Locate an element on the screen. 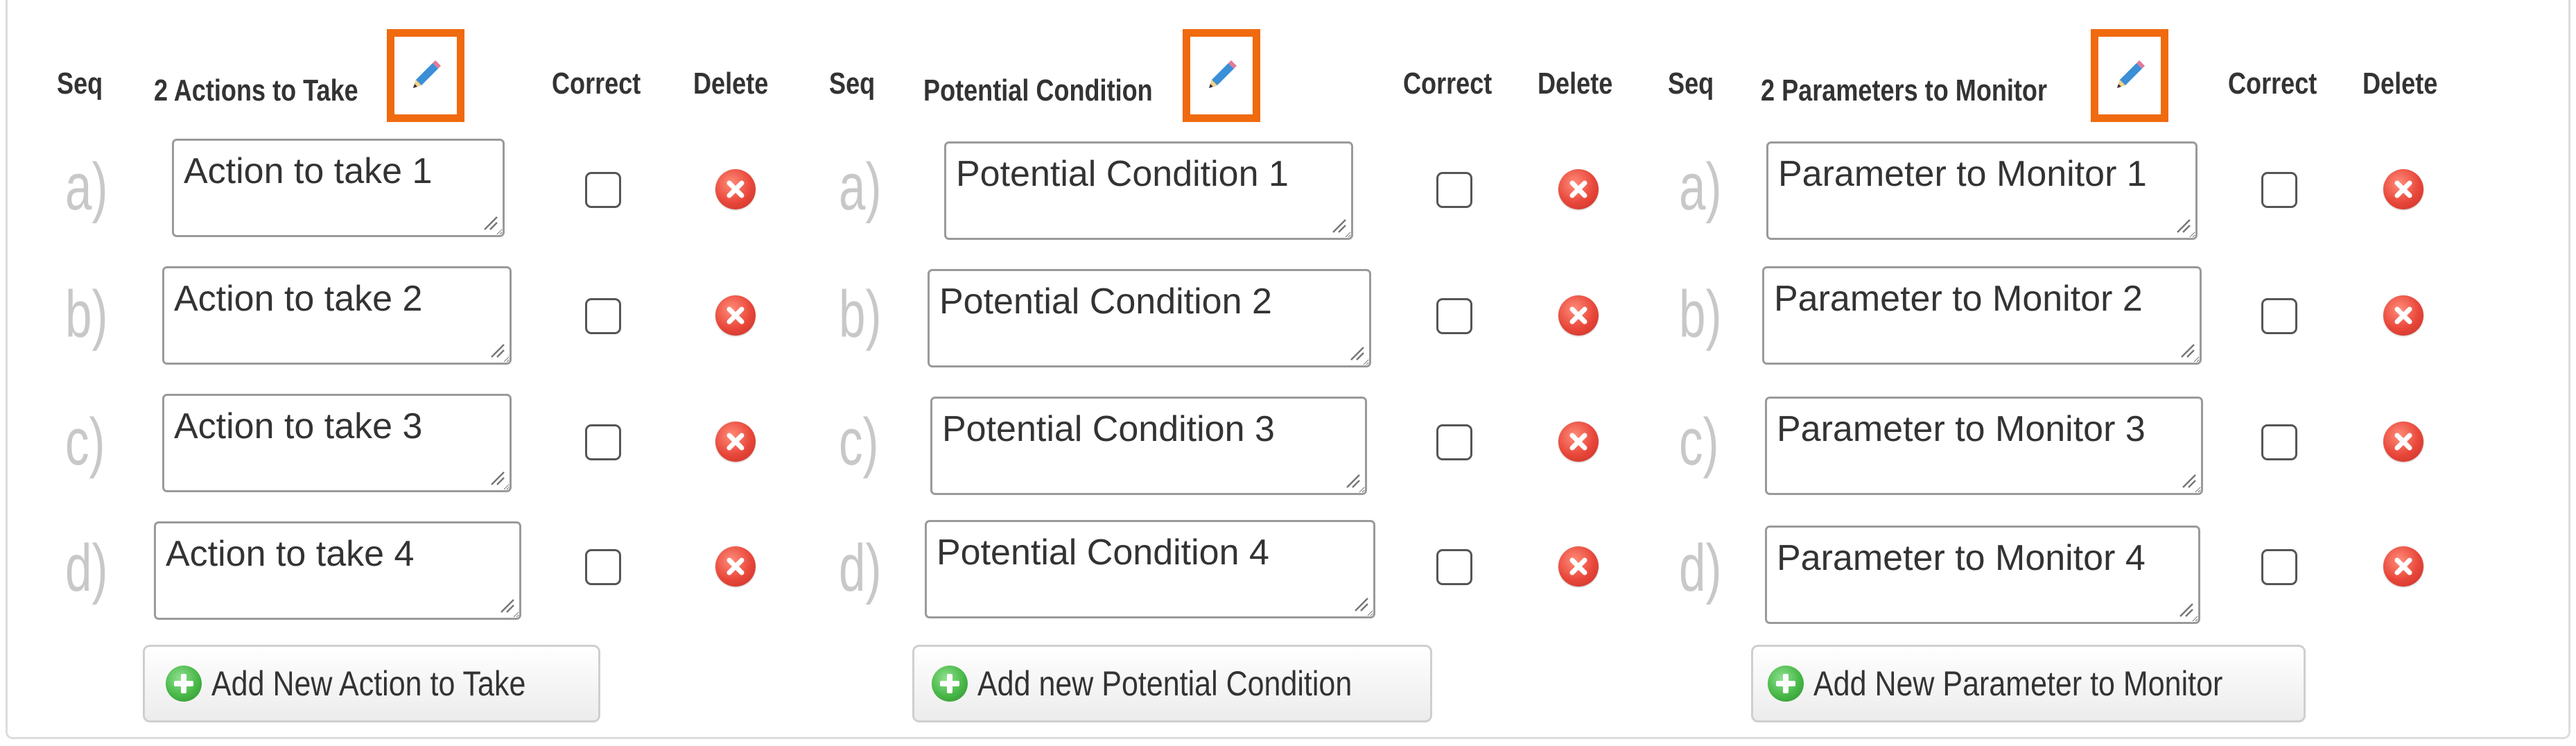 This screenshot has height=746, width=2576. add-parameter-button: Add New Parameter to Monitor is located at coordinates (2028, 683).